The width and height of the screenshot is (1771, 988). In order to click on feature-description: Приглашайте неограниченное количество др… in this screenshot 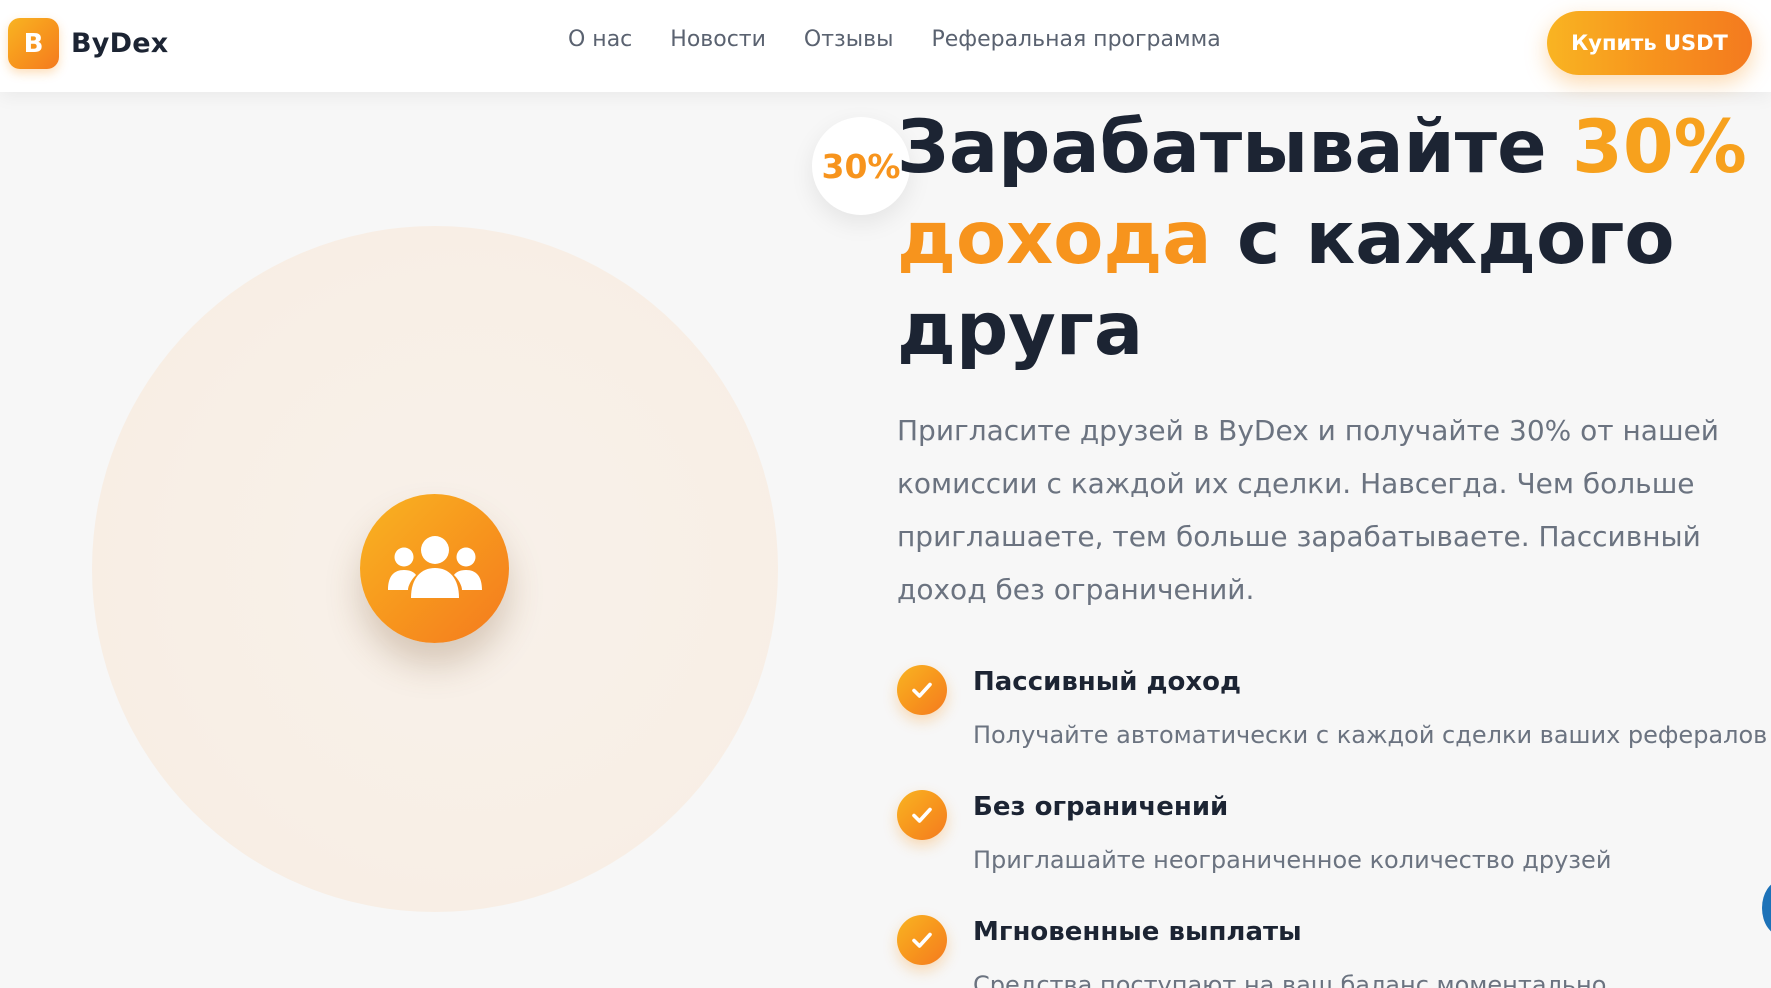, I will do `click(1292, 860)`.